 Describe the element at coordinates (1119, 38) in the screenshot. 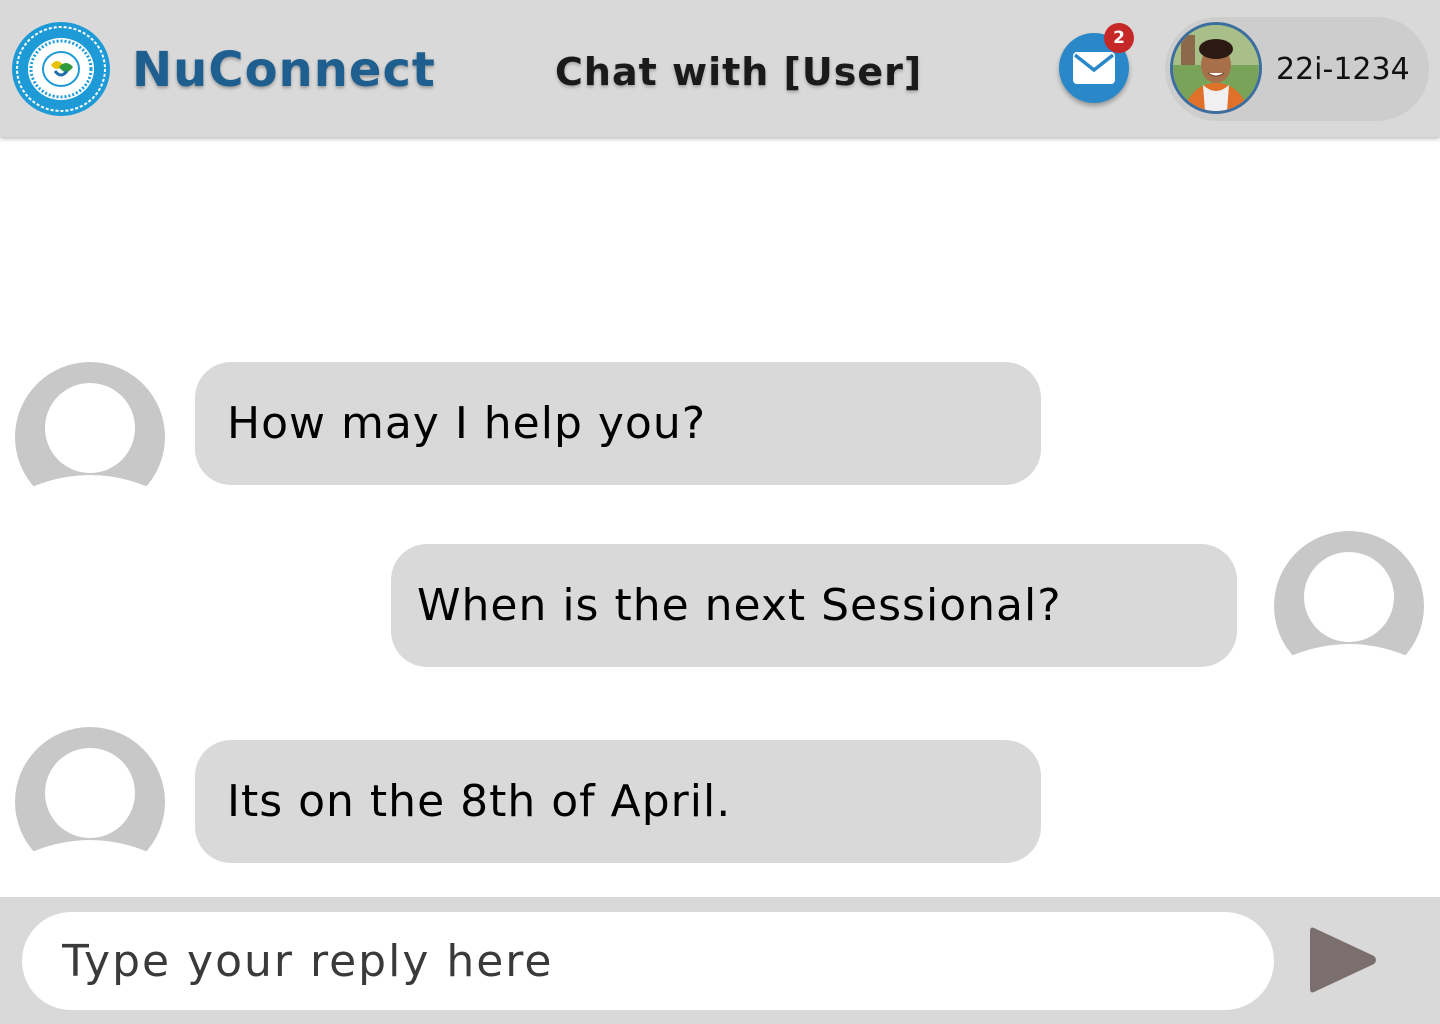

I see `unread-count-badge: 2` at that location.